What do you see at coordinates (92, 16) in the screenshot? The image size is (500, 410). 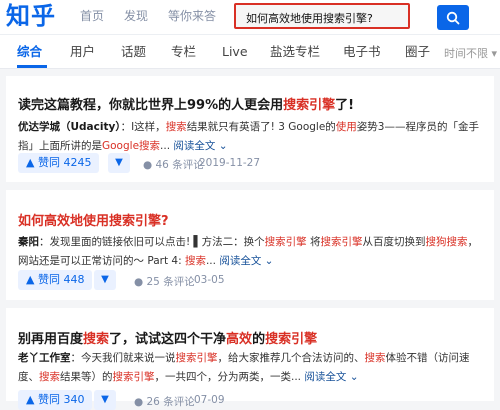 I see `nav-home: 首页` at bounding box center [92, 16].